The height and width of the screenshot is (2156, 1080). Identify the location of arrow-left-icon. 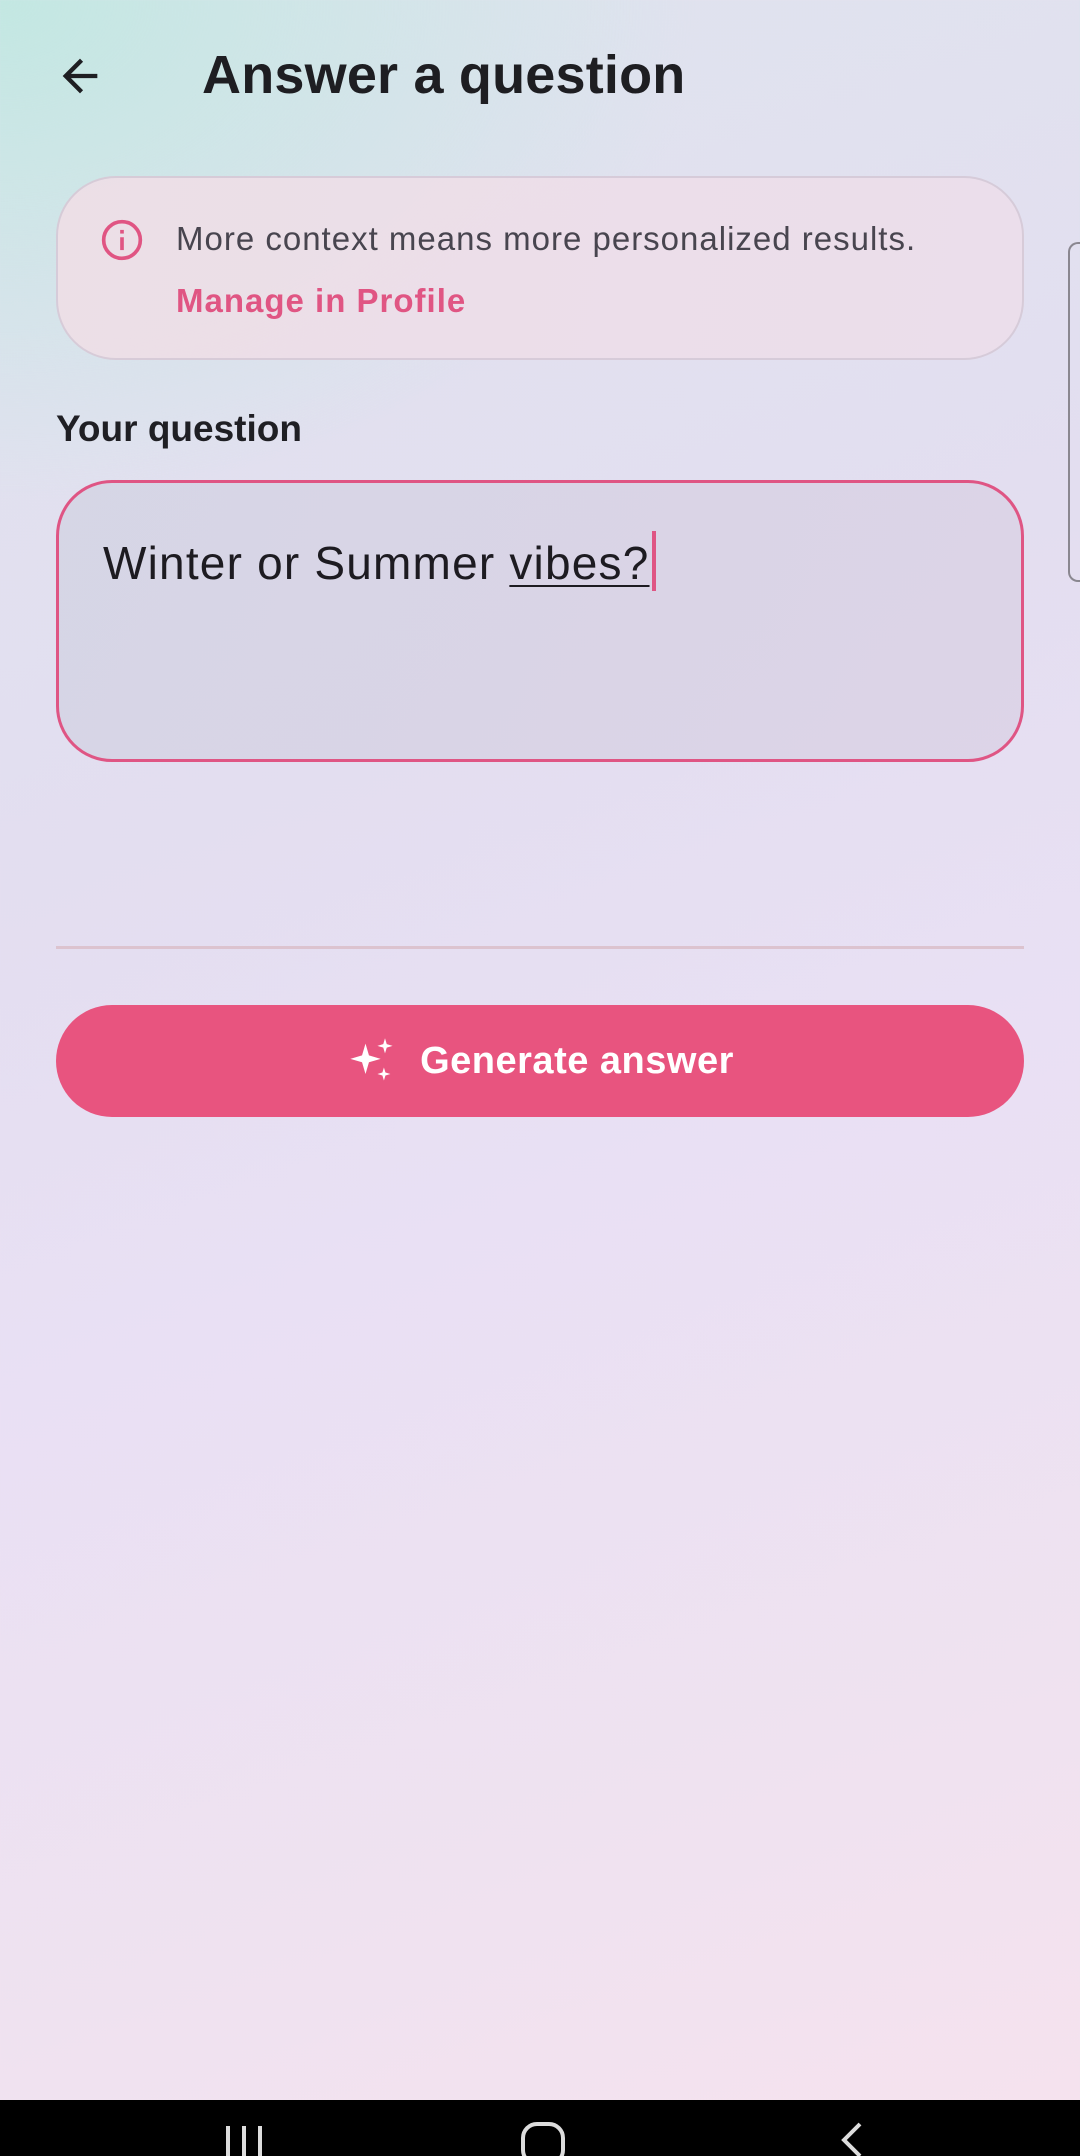
(80, 76).